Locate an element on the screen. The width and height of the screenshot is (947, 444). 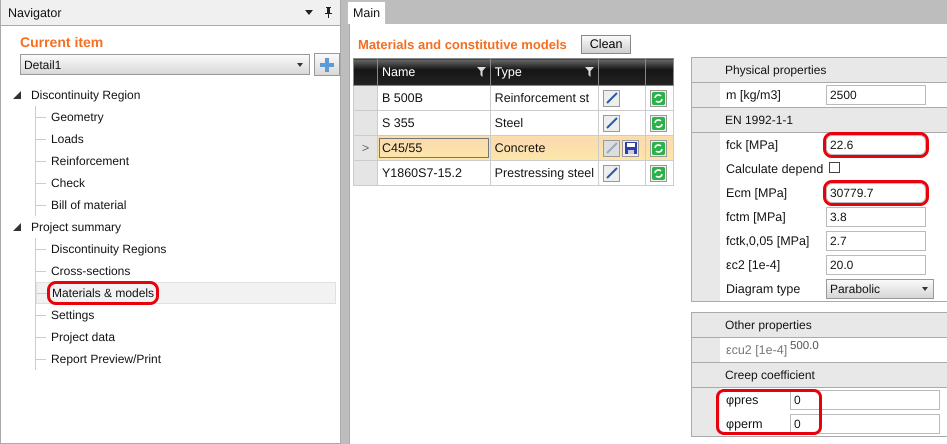
table-row: Y1860S7-15.2 Prestressing steel is located at coordinates (514, 173).